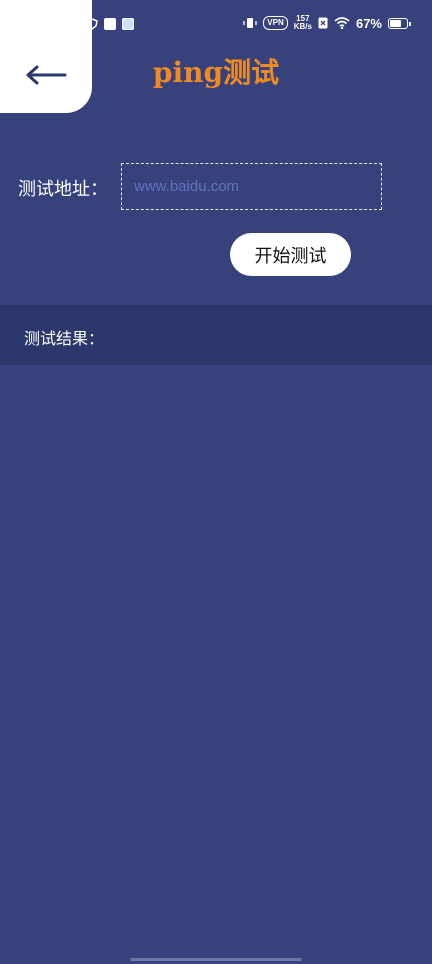  I want to click on address-input, so click(251, 186).